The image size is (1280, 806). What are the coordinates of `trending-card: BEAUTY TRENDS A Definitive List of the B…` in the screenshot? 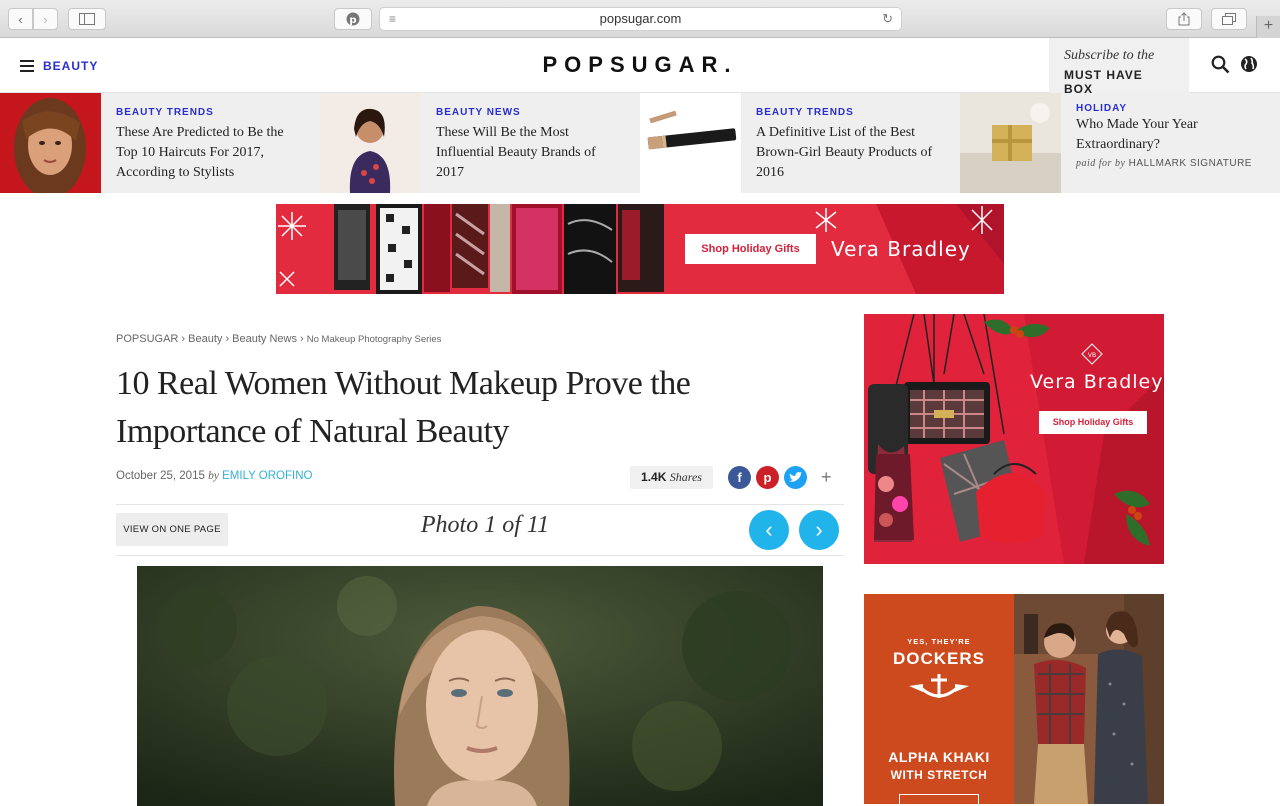 It's located at (800, 143).